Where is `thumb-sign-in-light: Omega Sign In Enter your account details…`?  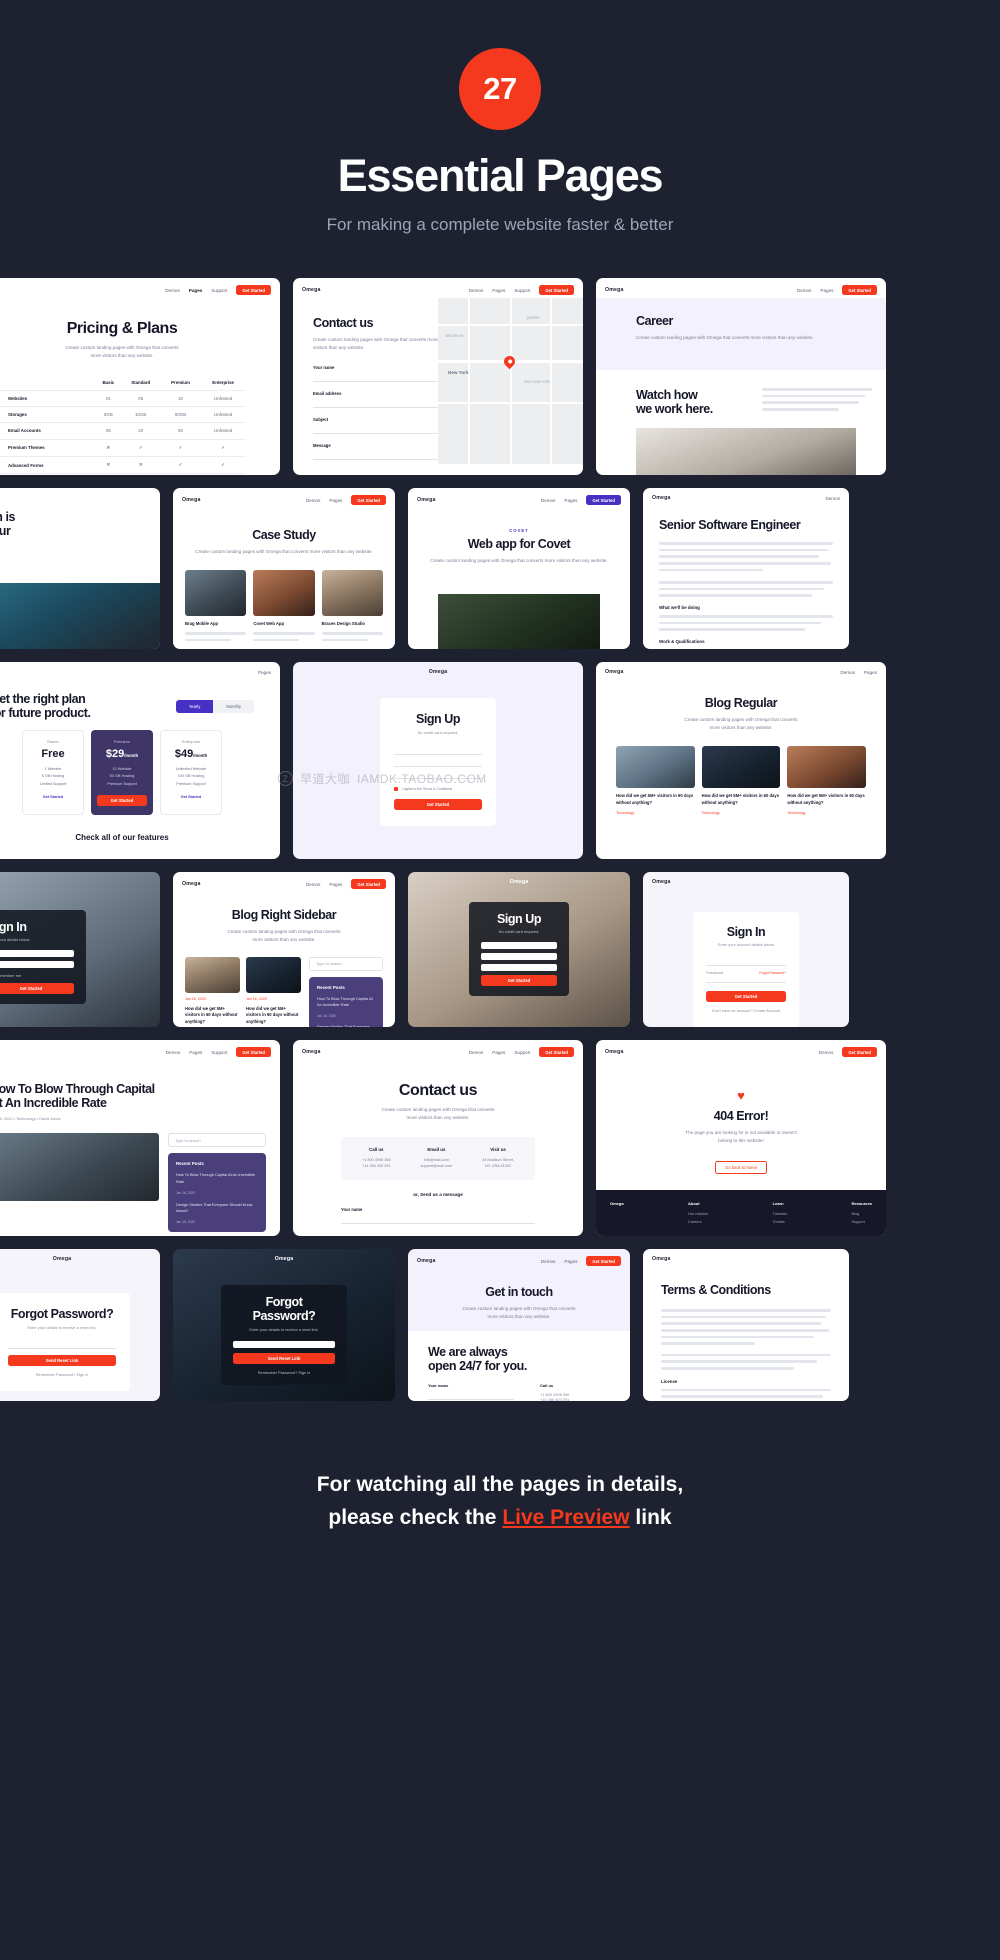
thumb-sign-in-light: Omega Sign In Enter your account details… is located at coordinates (746, 950).